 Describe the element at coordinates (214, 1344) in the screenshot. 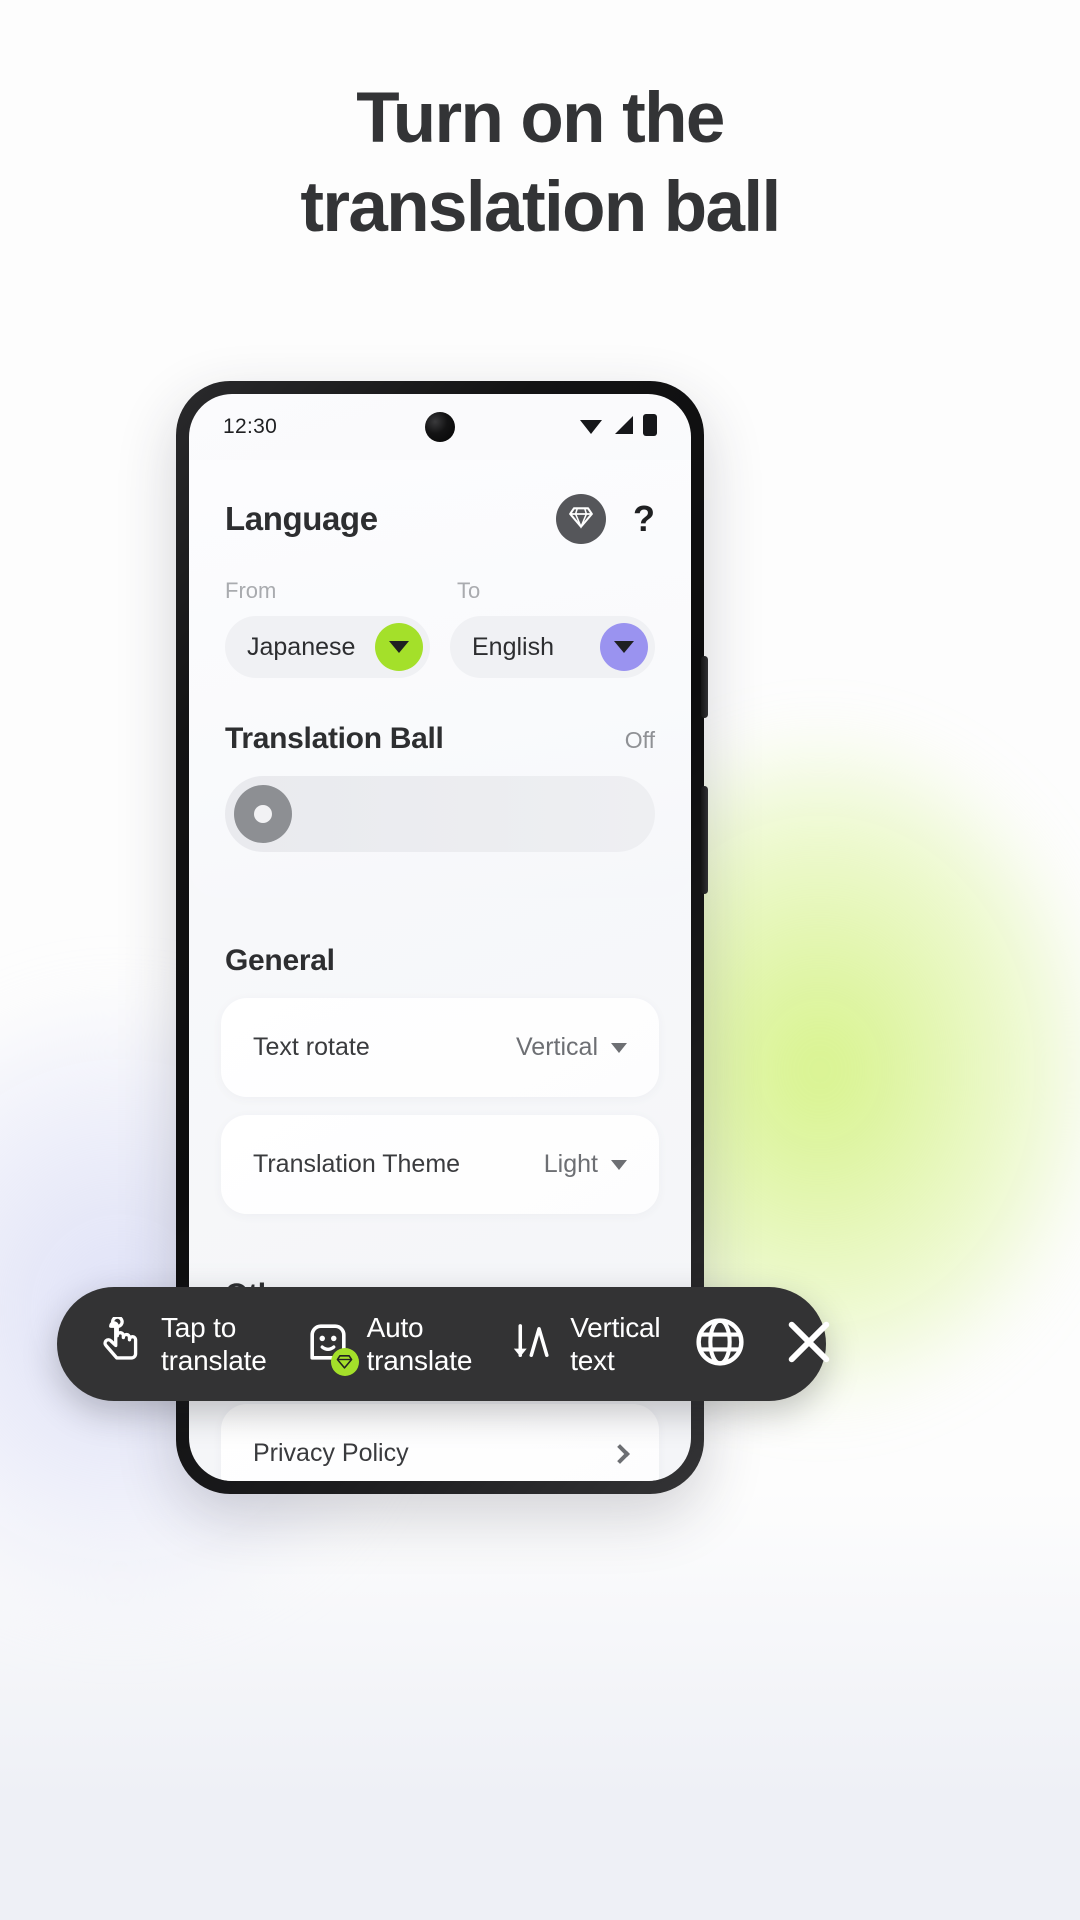

I see `toolbar-item-label: Tap to translate` at that location.